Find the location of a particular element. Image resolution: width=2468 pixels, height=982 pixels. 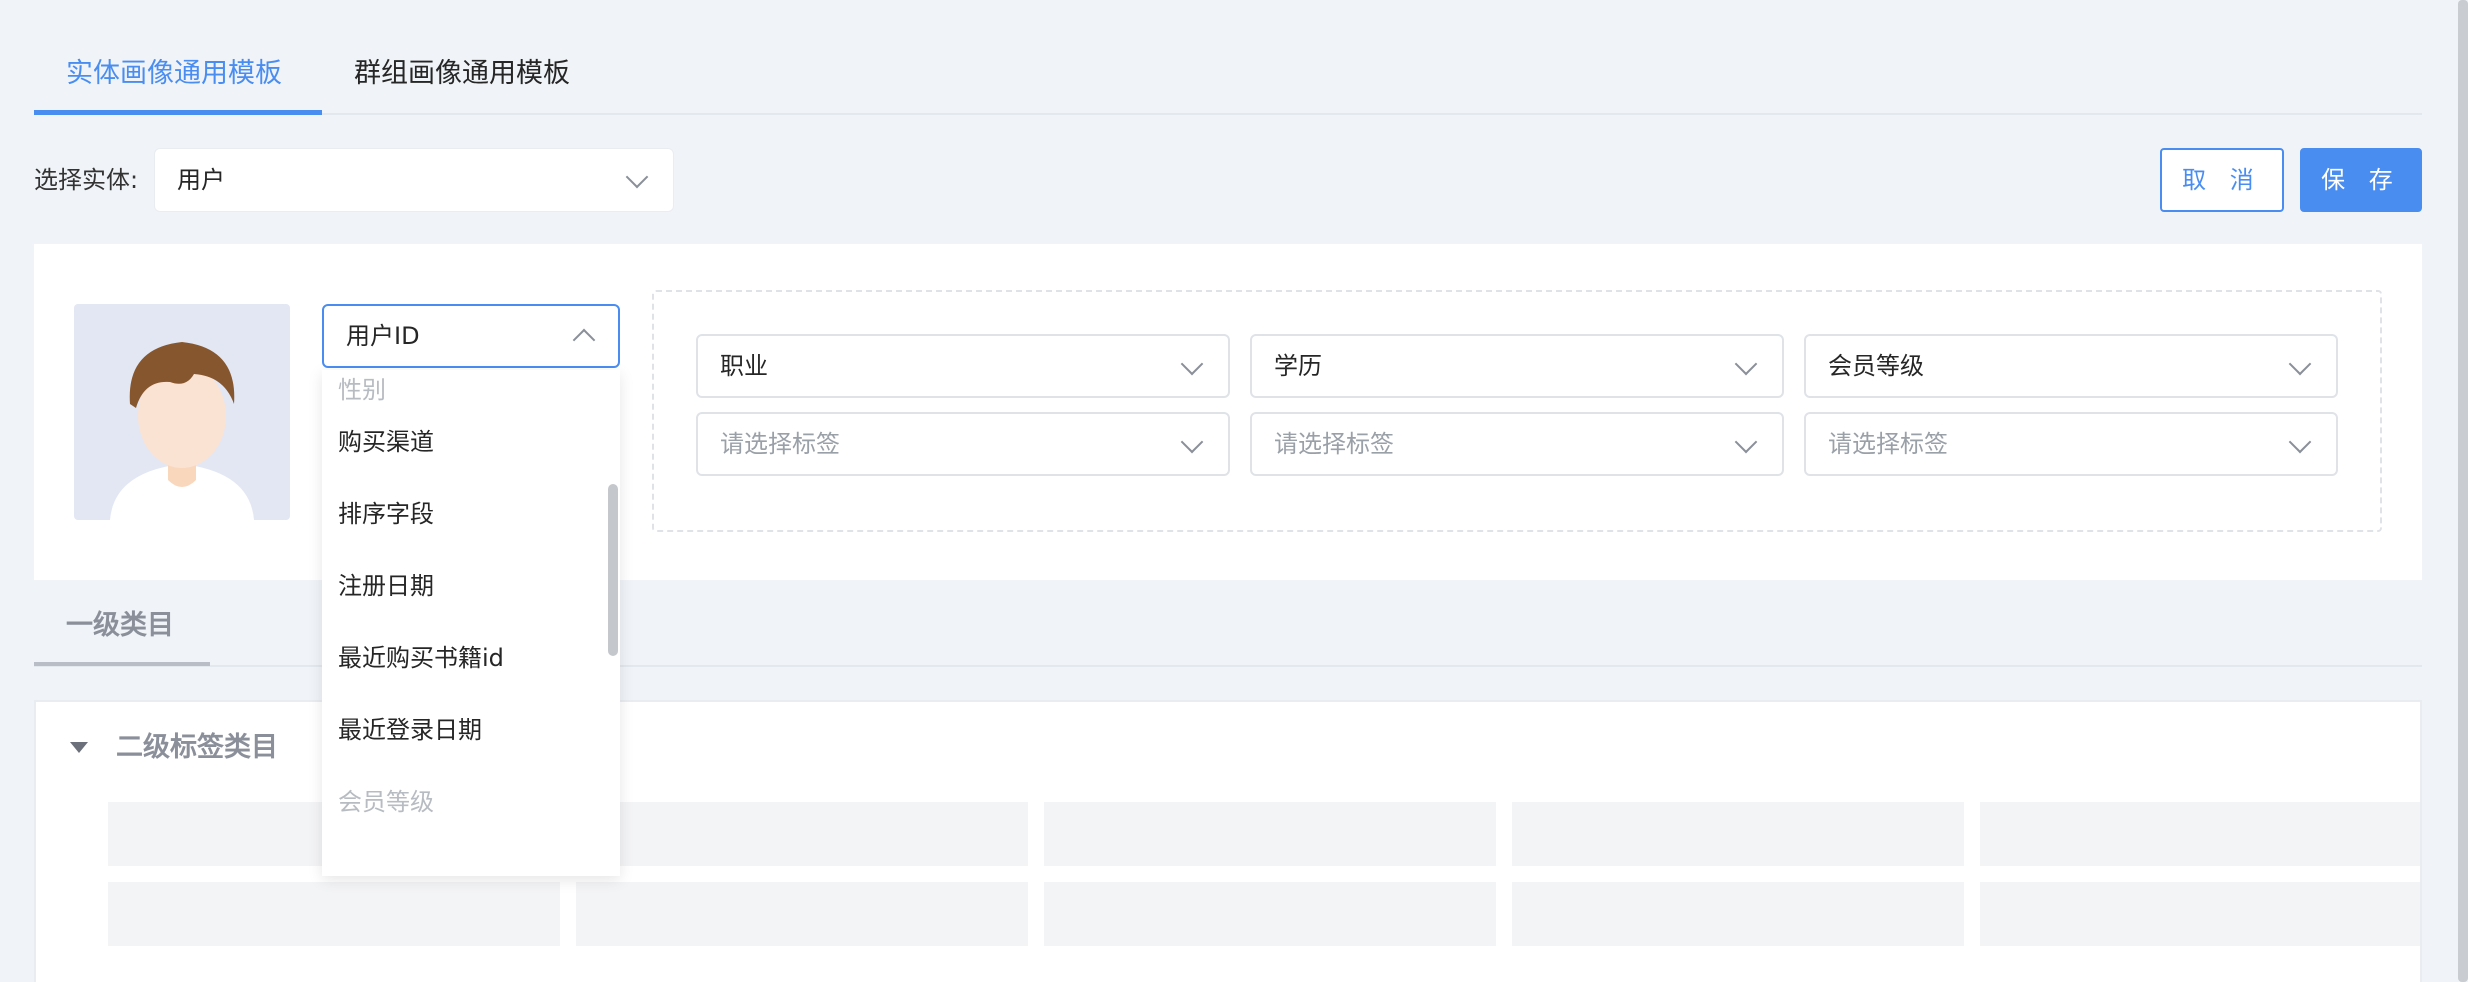

page-scrollbar is located at coordinates (2463, 491).